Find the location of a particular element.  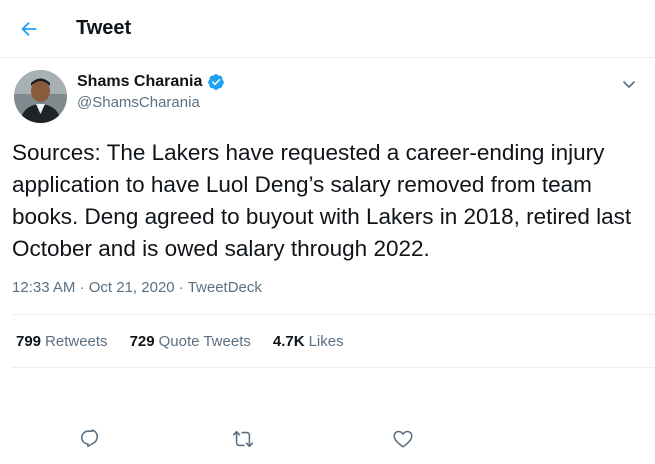

back-button is located at coordinates (29, 29).